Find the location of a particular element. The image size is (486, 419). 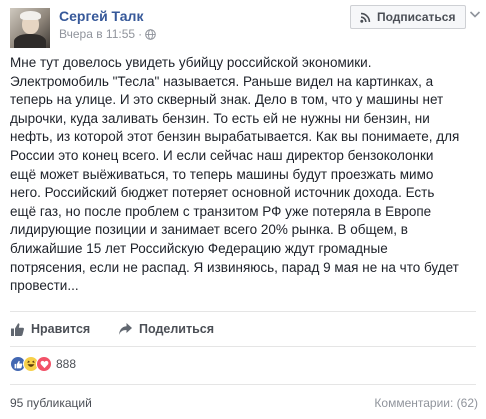

like-label: Нравится is located at coordinates (61, 329).